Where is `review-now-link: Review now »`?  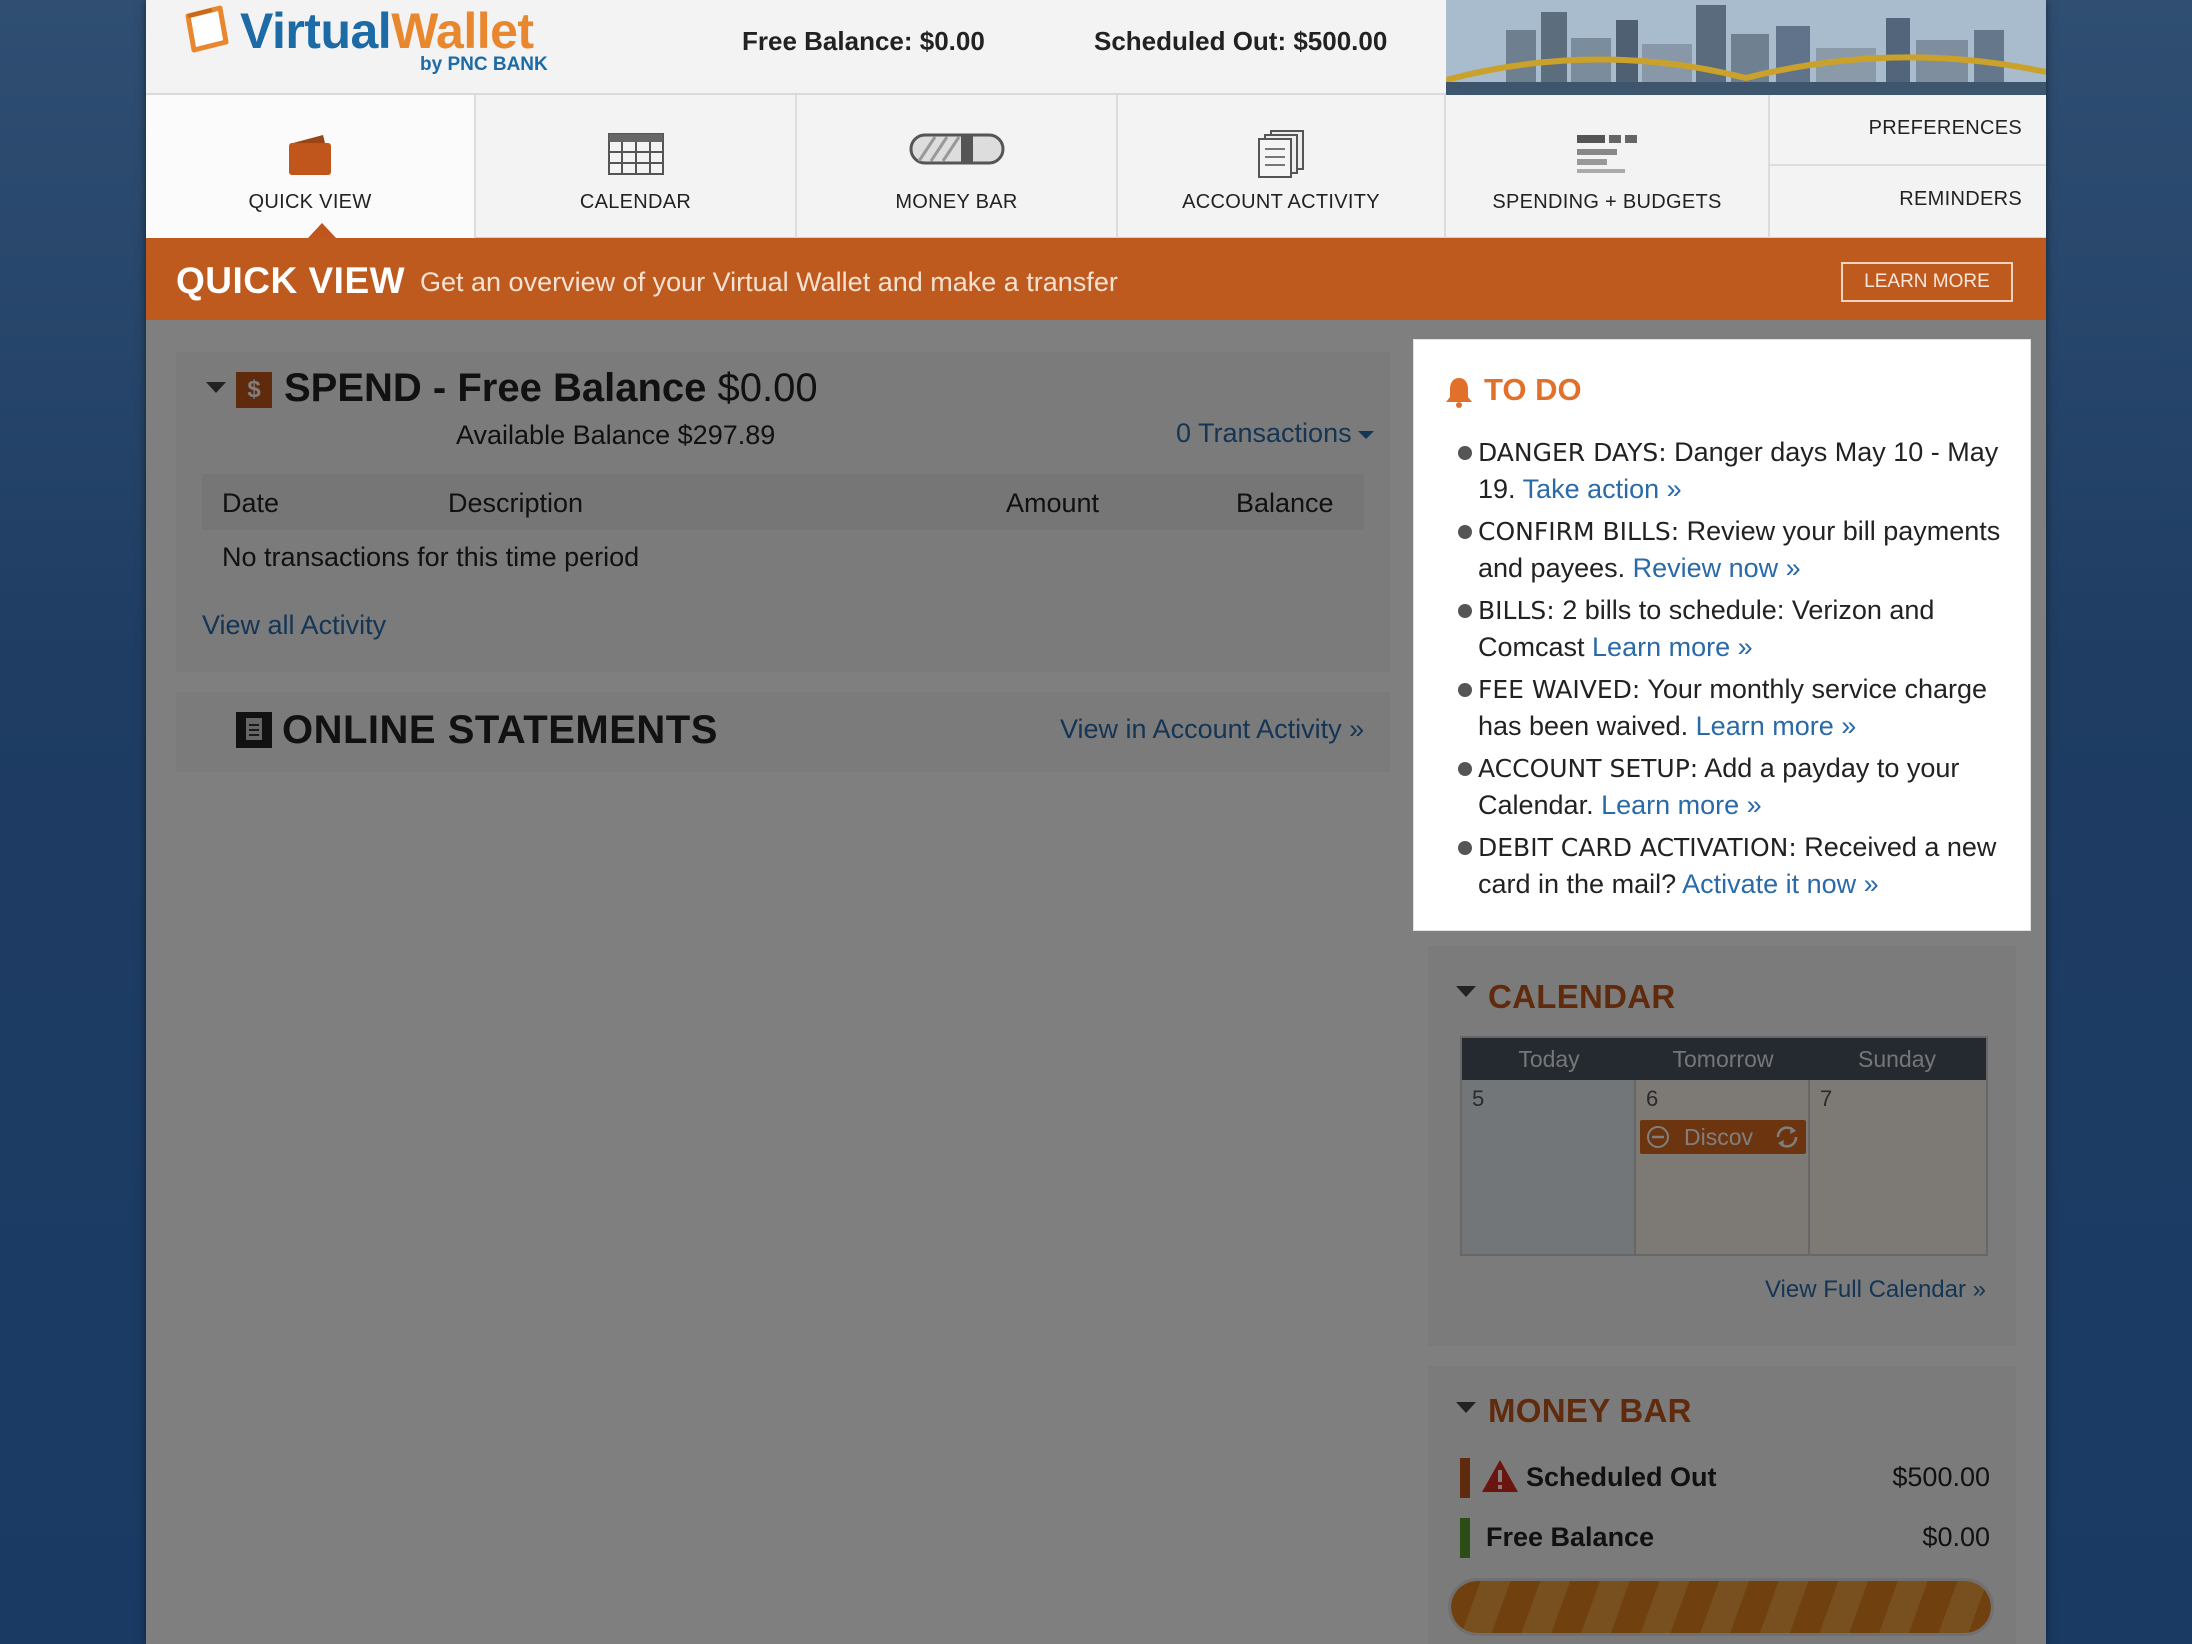
review-now-link: Review now » is located at coordinates (1717, 568).